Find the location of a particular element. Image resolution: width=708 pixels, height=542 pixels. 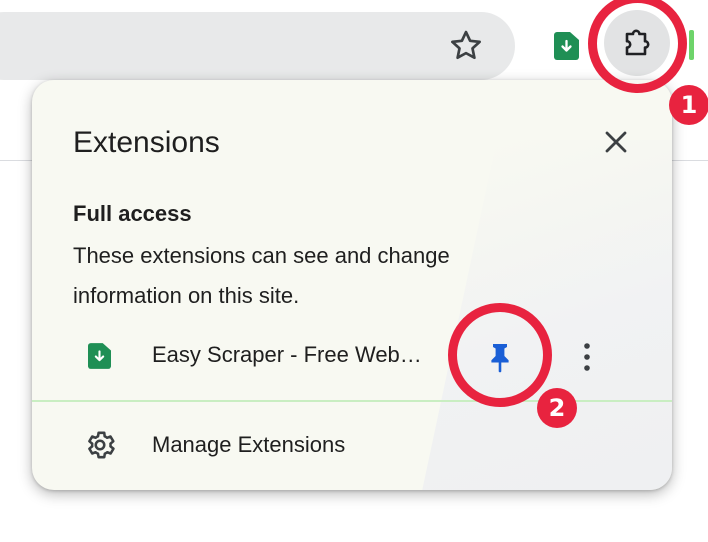

manage-extensions-row: Manage Extensions is located at coordinates (352, 445).